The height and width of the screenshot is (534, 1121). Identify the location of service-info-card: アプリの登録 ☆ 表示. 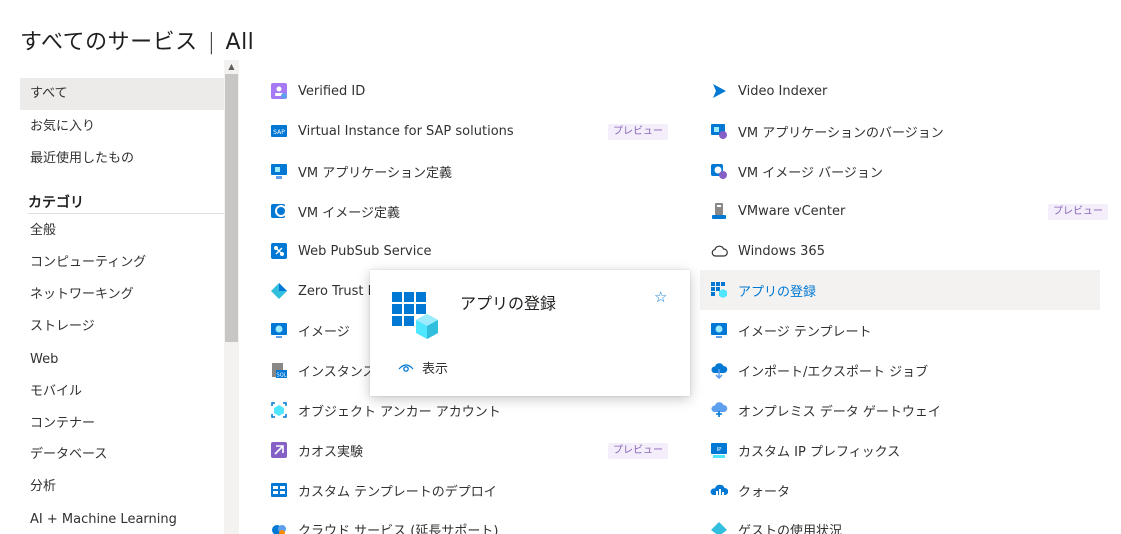
(530, 333).